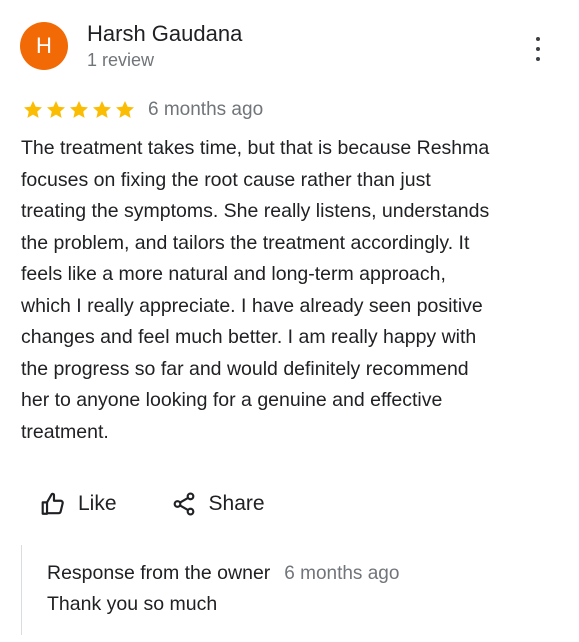 This screenshot has height=642, width=579. I want to click on avatar: H, so click(44, 46).